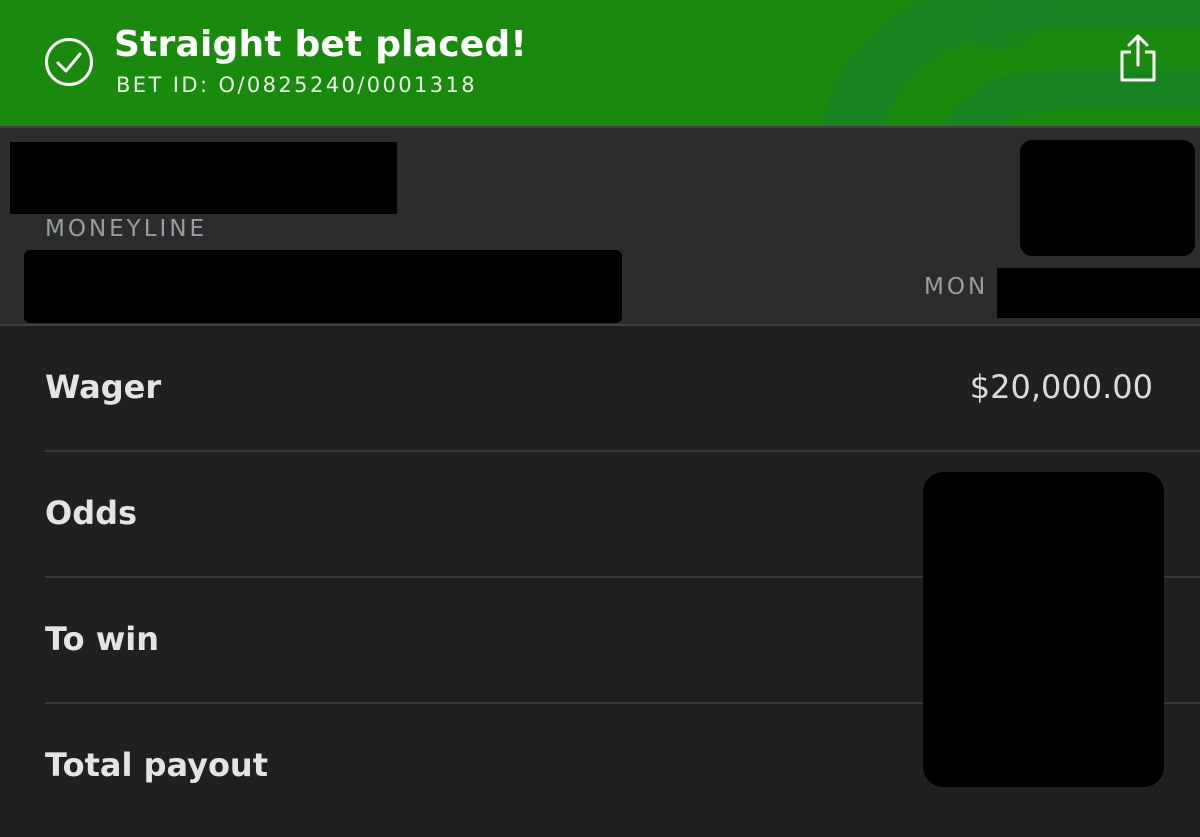  What do you see at coordinates (91, 513) in the screenshot?
I see `odds-label: Odds` at bounding box center [91, 513].